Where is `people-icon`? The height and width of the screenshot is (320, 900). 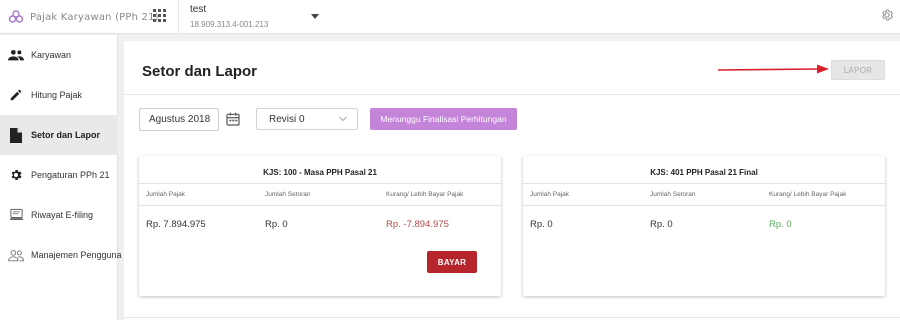 people-icon is located at coordinates (16, 55).